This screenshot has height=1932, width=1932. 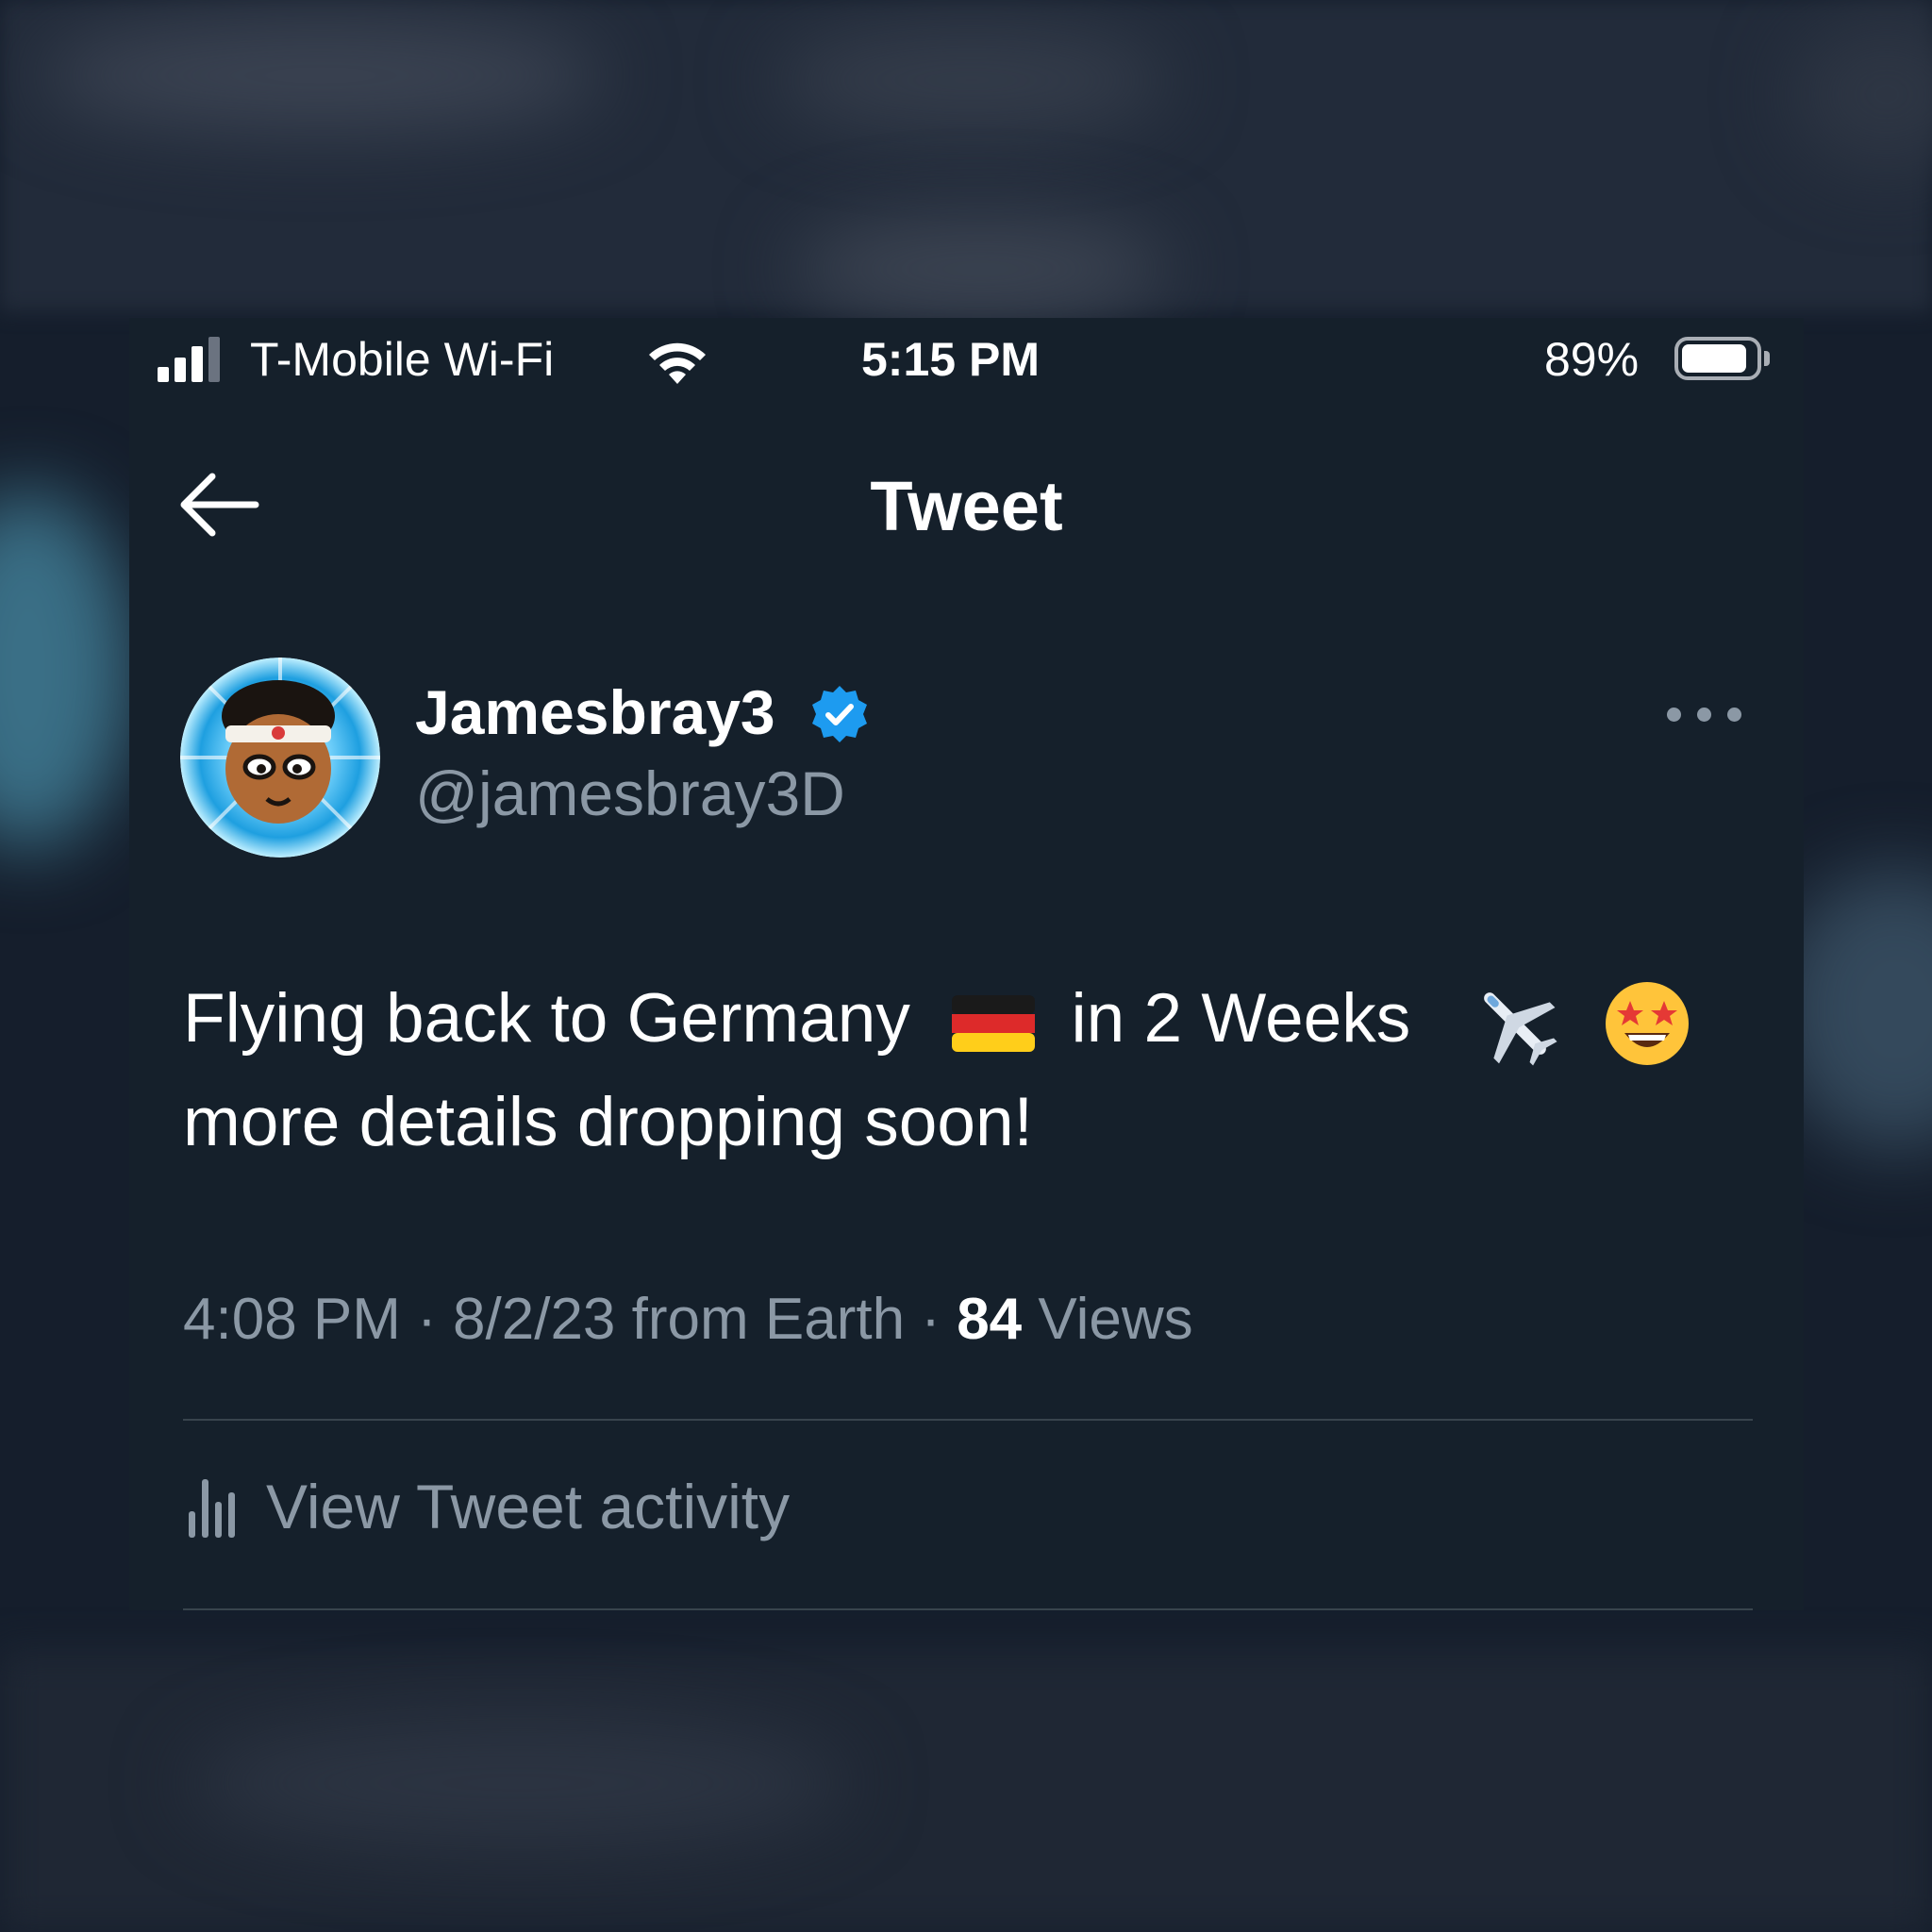 I want to click on view-tweet-activity-label: View Tweet activity, so click(x=528, y=1506).